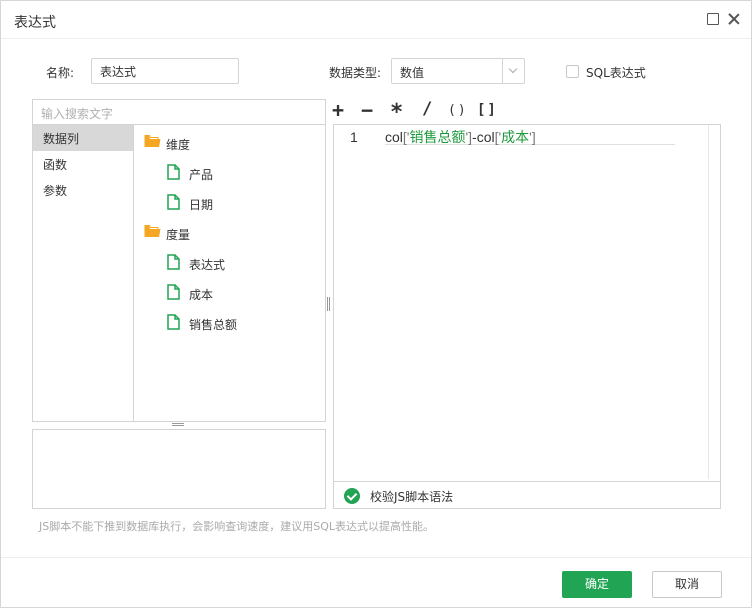  Describe the element at coordinates (201, 175) in the screenshot. I see `tree-item-label: 产品` at that location.